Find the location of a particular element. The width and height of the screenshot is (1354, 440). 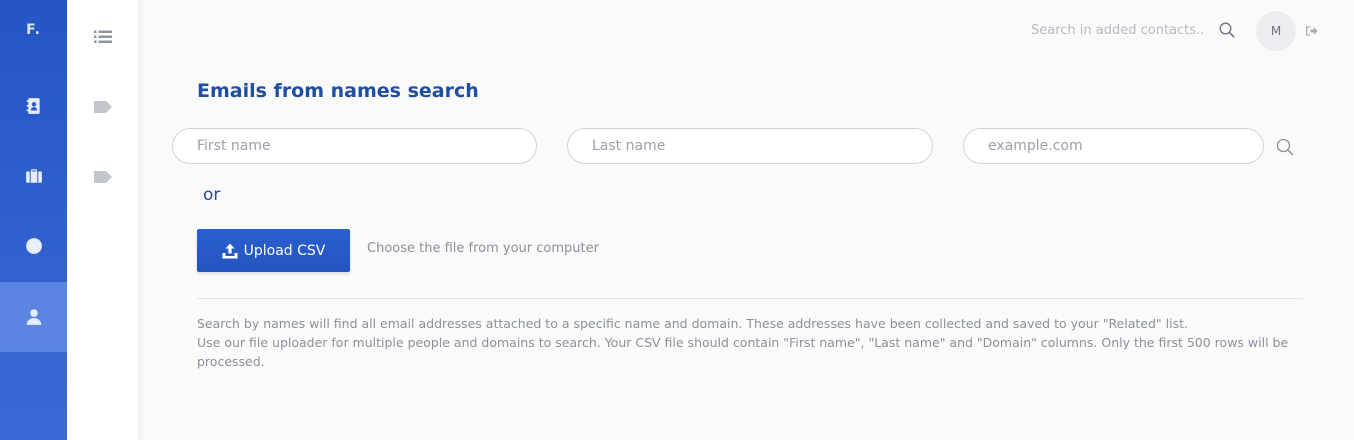

globe-icon is located at coordinates (33, 246).